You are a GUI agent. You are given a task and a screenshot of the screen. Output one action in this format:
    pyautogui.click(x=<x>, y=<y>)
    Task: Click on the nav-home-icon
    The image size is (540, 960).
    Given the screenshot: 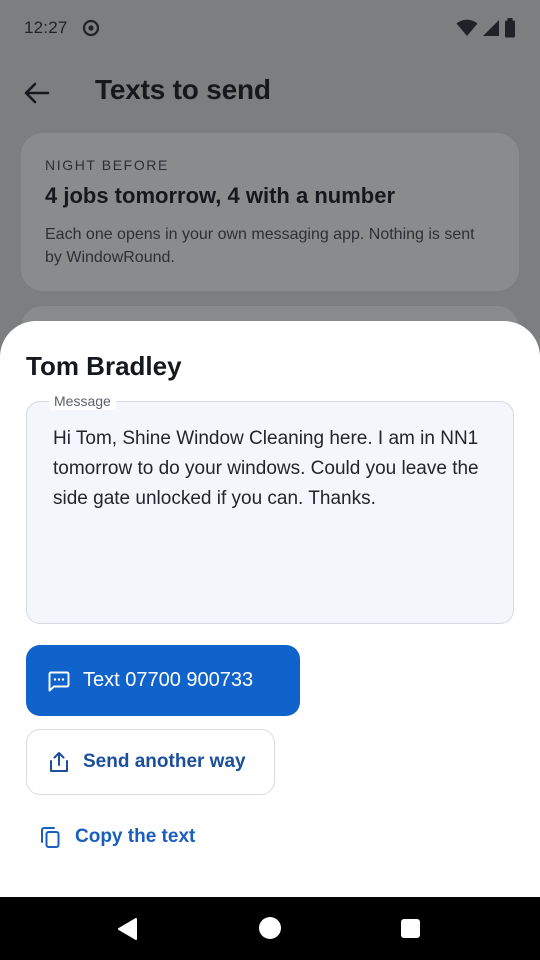 What is the action you would take?
    pyautogui.click(x=270, y=928)
    